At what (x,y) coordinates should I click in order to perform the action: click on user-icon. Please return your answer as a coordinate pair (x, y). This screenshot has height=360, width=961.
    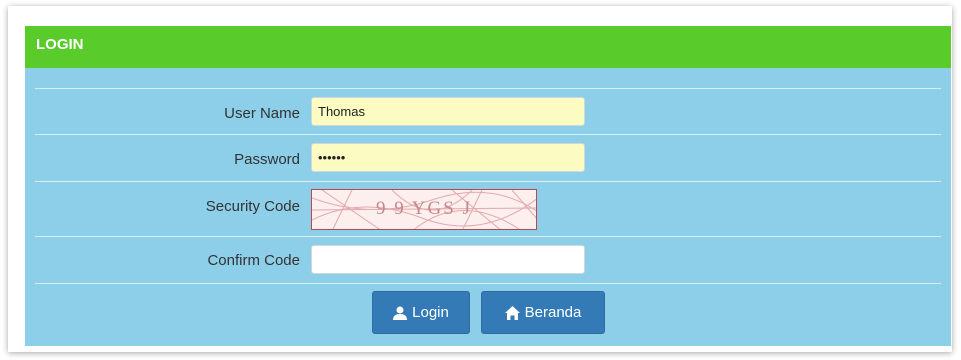
    Looking at the image, I should click on (400, 313).